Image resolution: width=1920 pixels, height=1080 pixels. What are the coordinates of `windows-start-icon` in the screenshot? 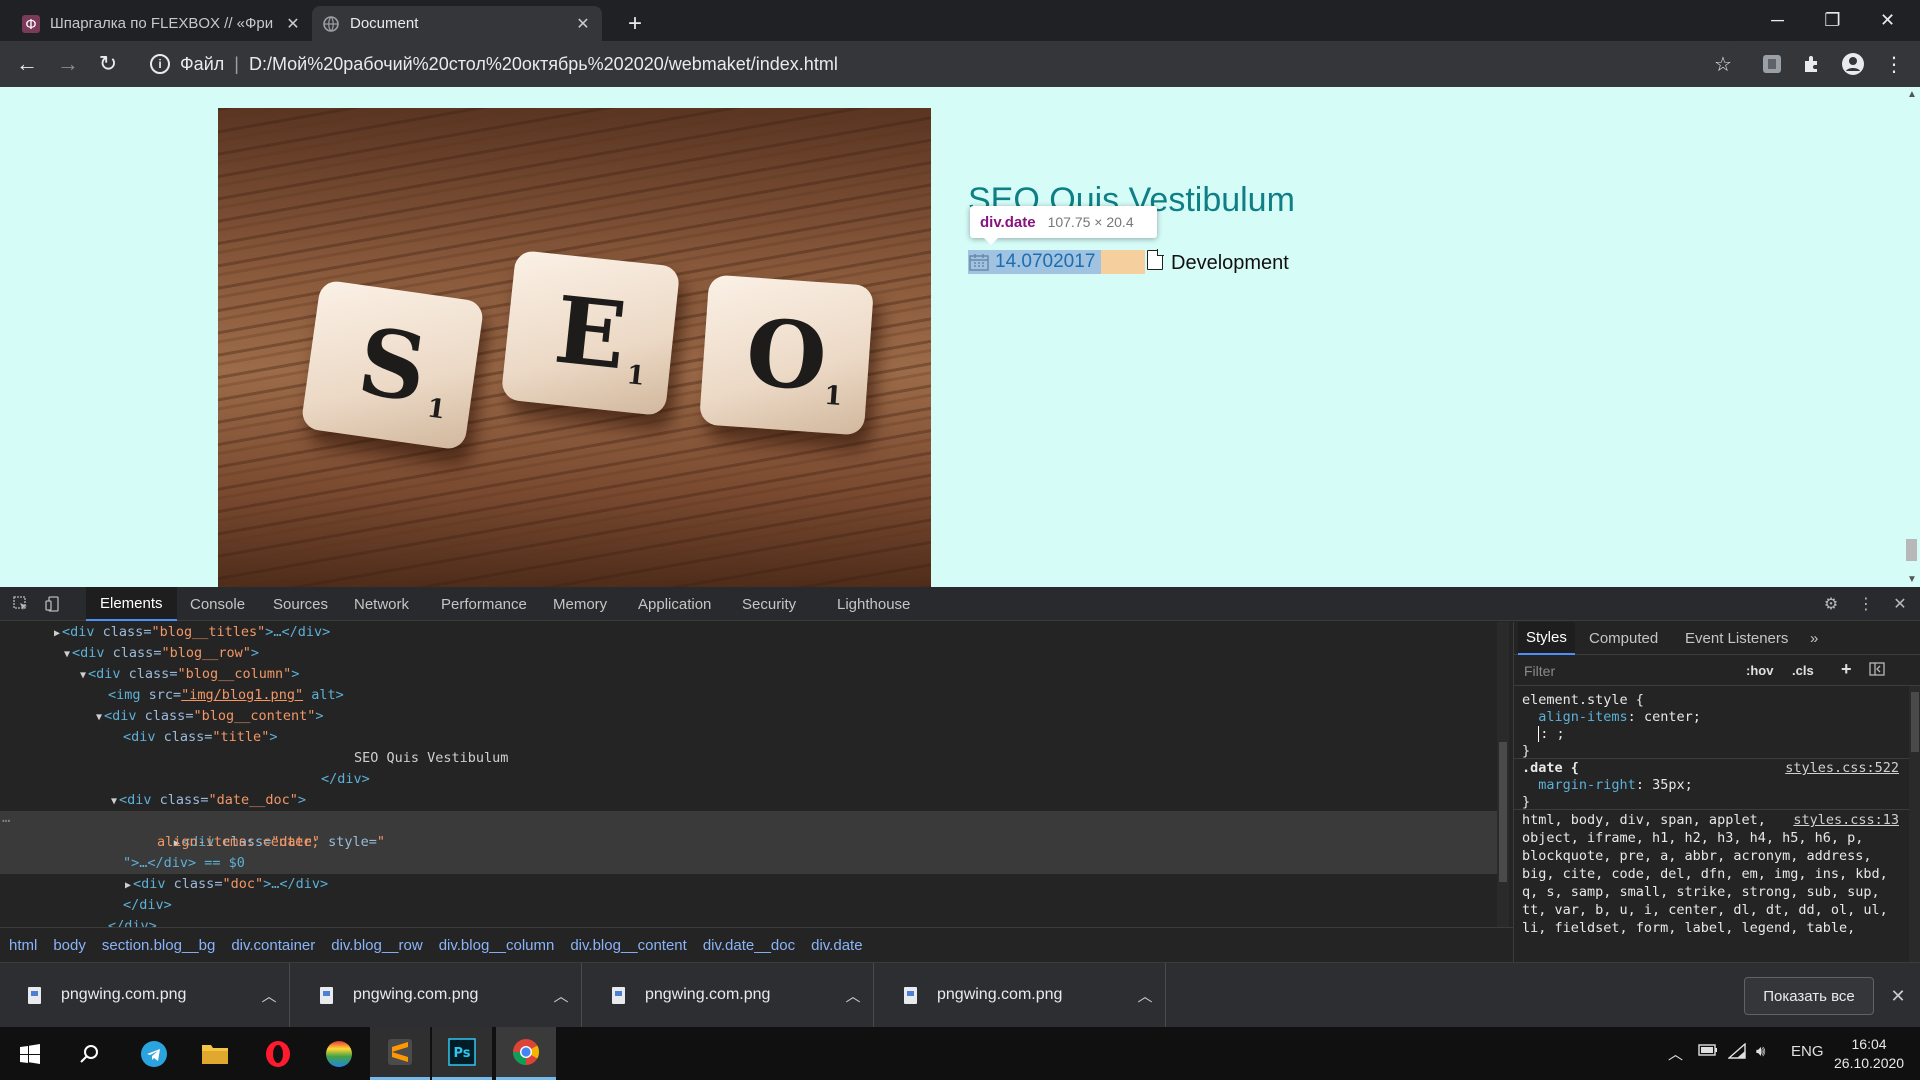 It's located at (30, 1053).